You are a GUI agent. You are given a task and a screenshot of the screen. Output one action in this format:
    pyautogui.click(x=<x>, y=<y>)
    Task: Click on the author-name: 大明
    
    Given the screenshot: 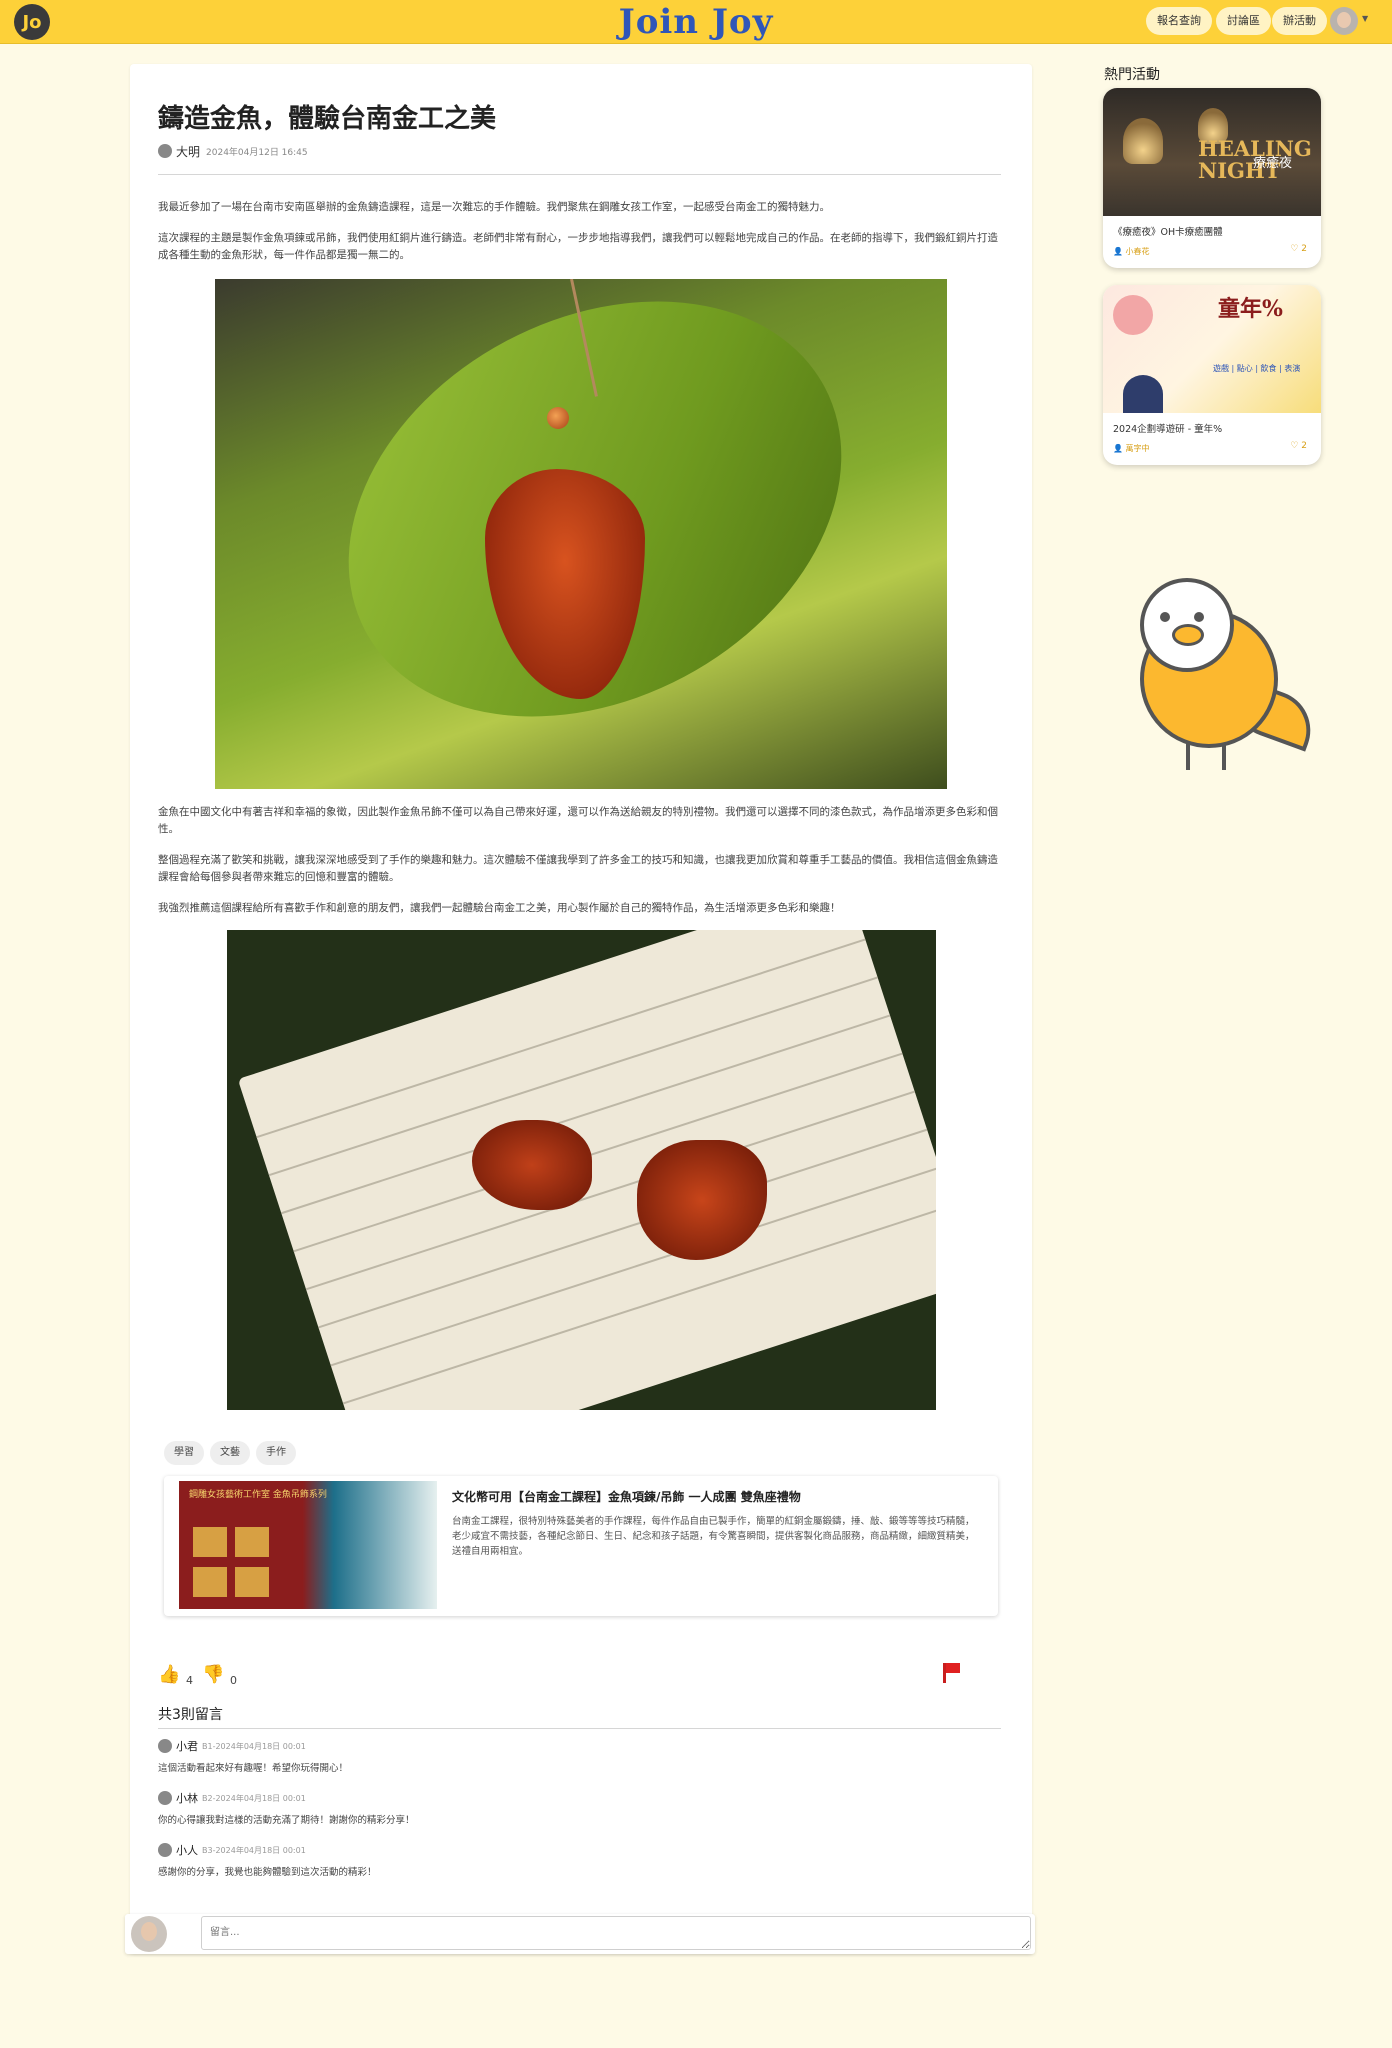 What is the action you would take?
    pyautogui.click(x=188, y=151)
    